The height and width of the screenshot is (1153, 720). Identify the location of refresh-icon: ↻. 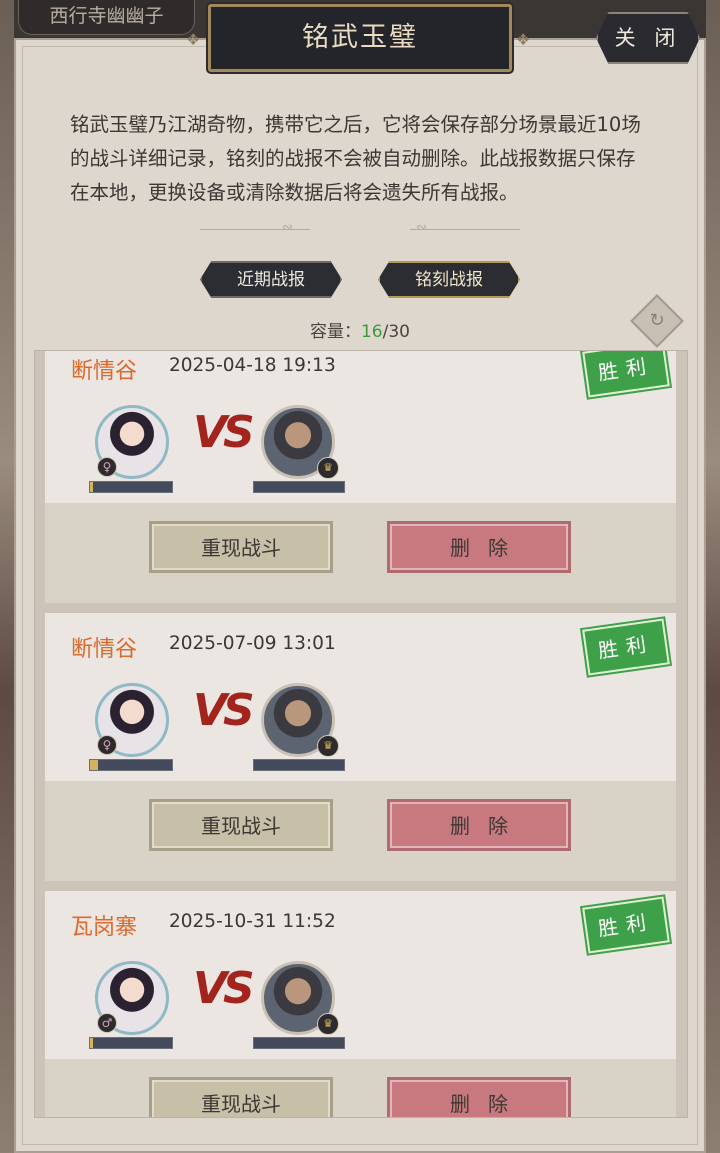
(657, 320).